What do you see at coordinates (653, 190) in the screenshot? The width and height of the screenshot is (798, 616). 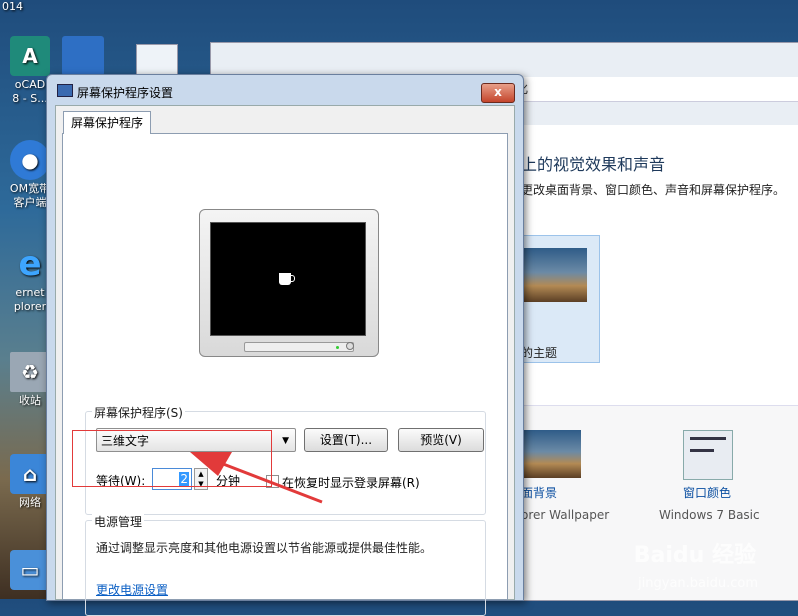 I see `page-subtitle: 更改桌面背景、窗口颜色、声音和屏幕保护程序。` at bounding box center [653, 190].